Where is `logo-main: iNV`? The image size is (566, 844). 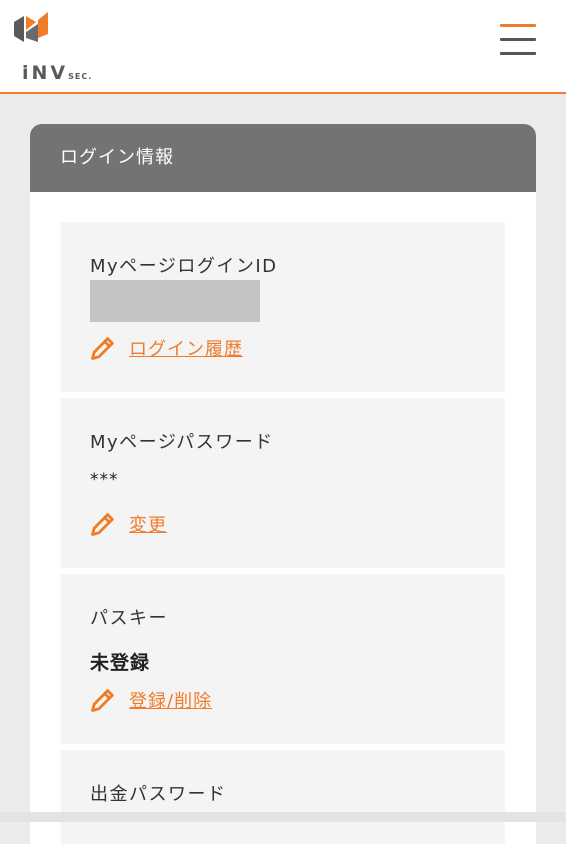
logo-main: iNV is located at coordinates (45, 73).